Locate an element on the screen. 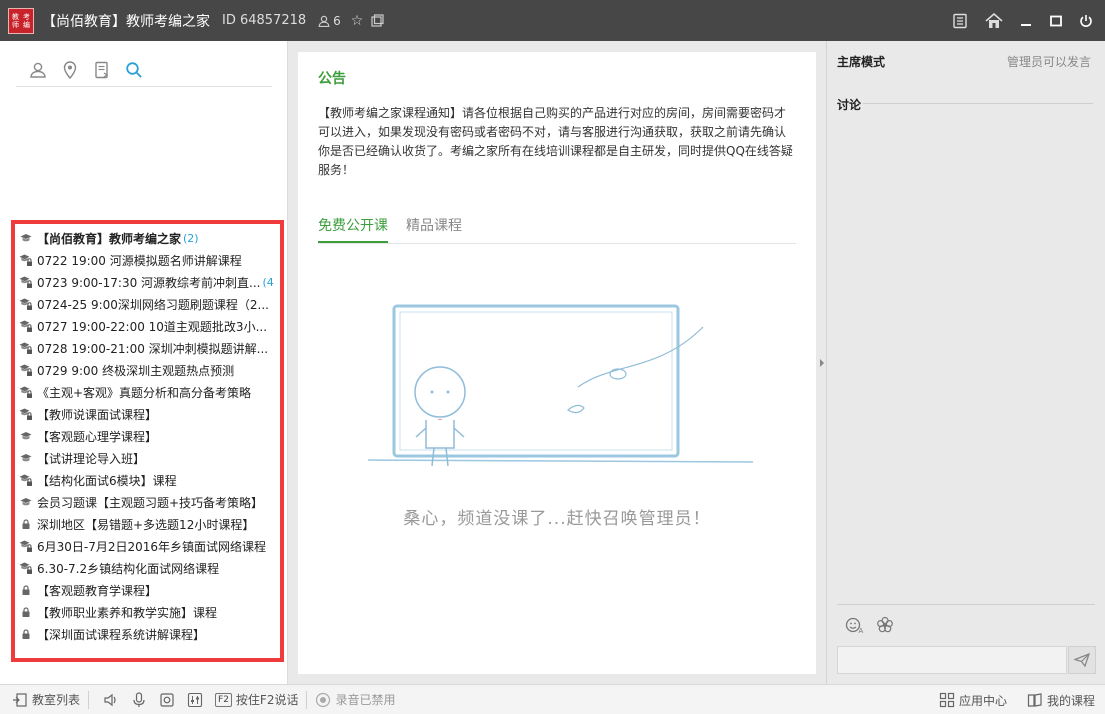  maximize-icon is located at coordinates (1056, 21).